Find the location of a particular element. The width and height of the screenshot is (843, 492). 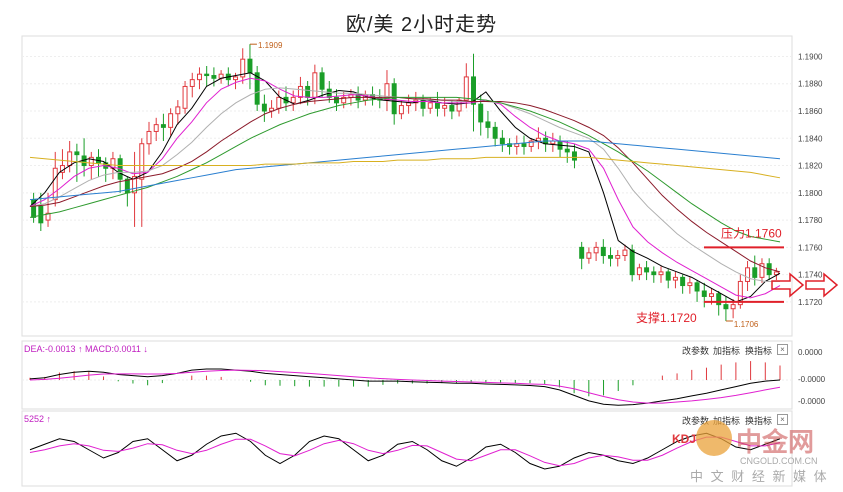

macd-change-params-button: 改参数 is located at coordinates (695, 350).